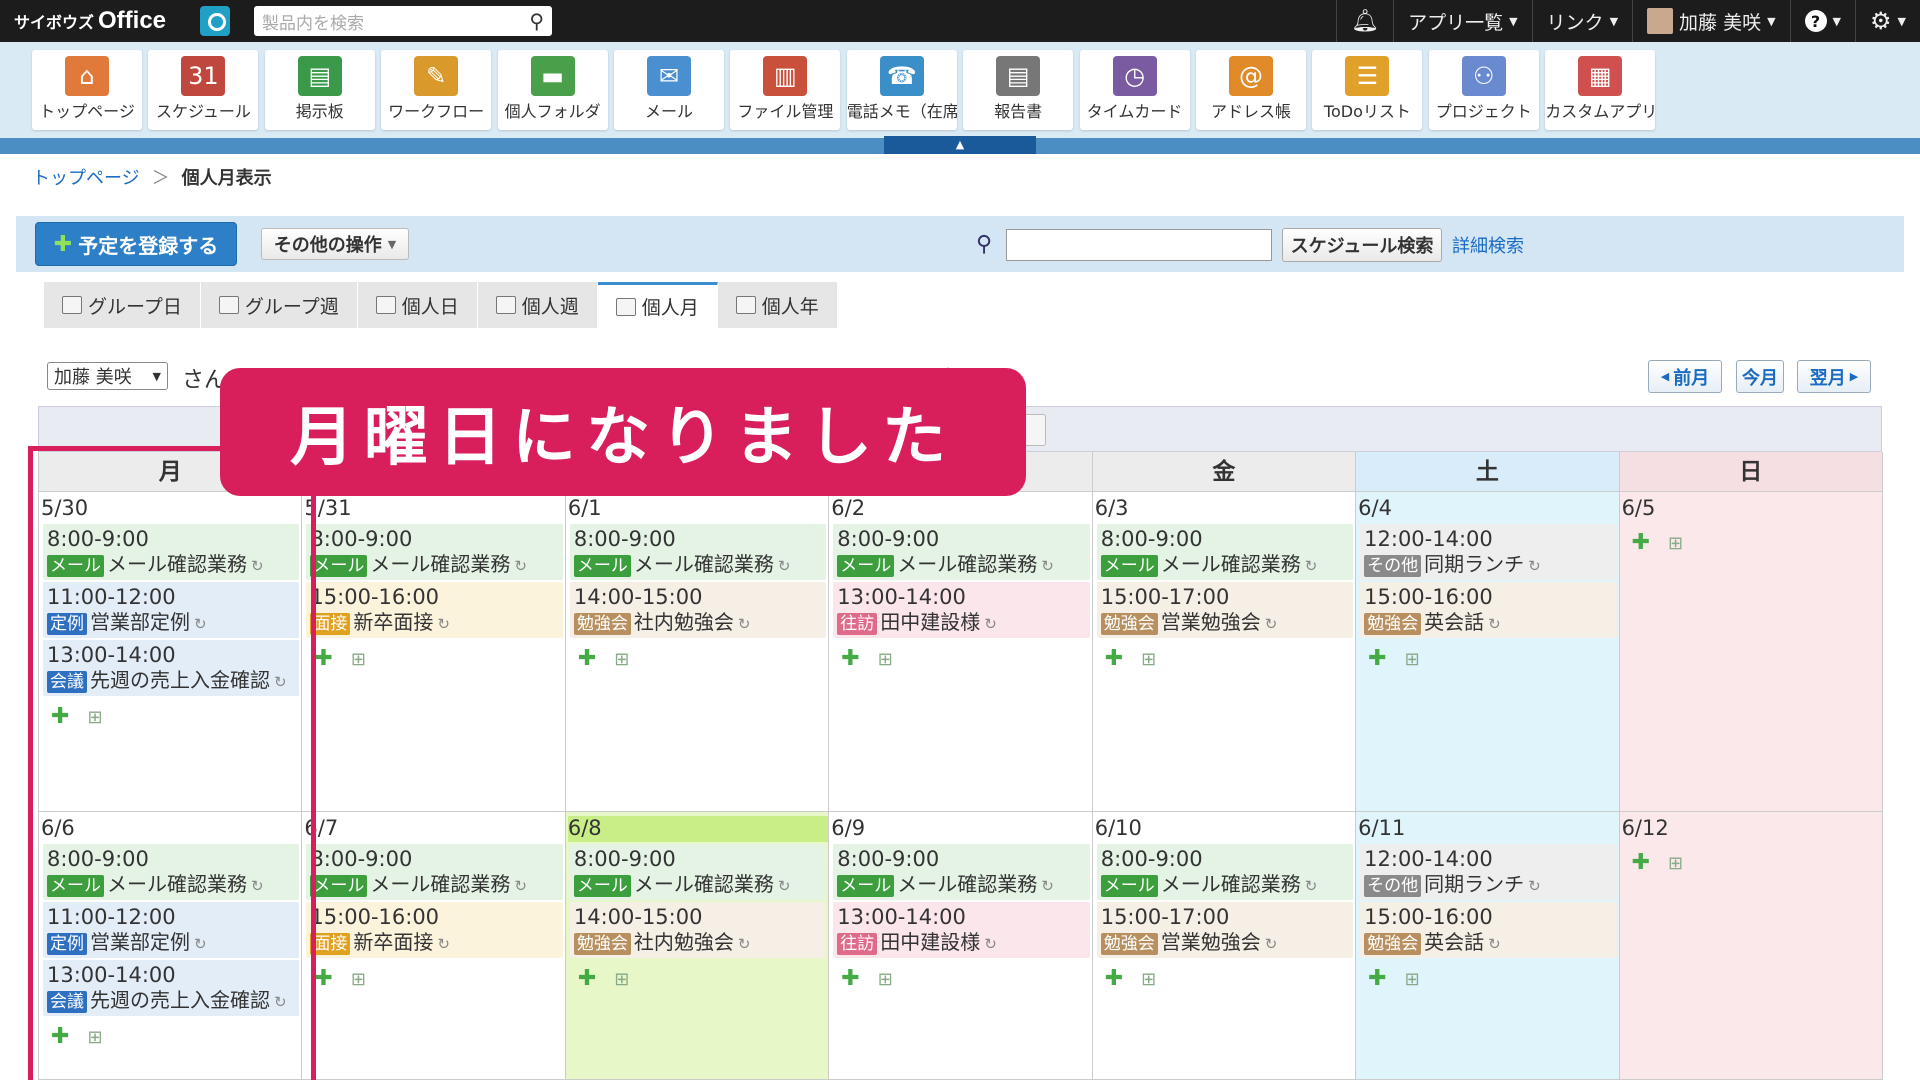  What do you see at coordinates (96, 21) in the screenshot?
I see `logo: サイボウズ Office` at bounding box center [96, 21].